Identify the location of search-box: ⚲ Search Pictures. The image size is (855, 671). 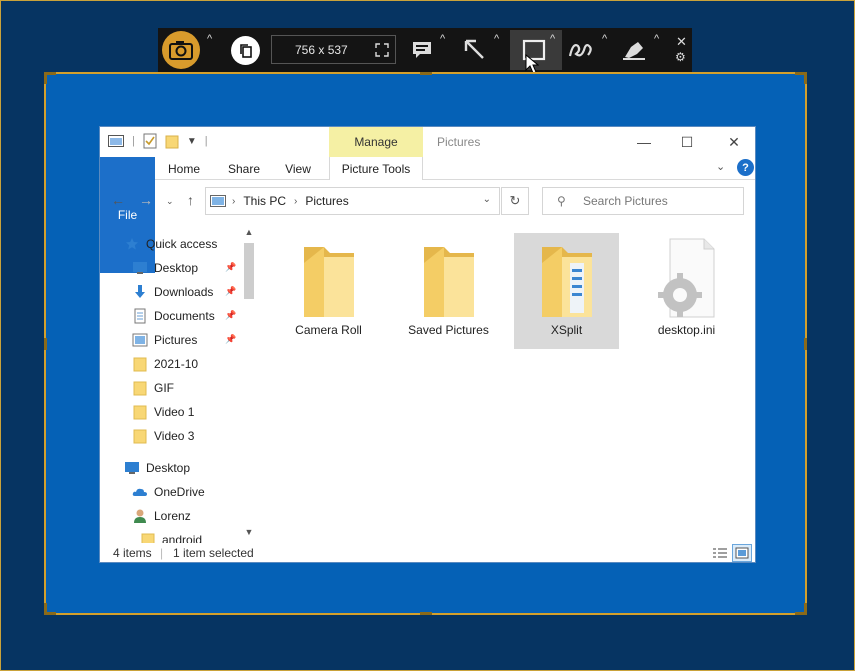
(643, 201).